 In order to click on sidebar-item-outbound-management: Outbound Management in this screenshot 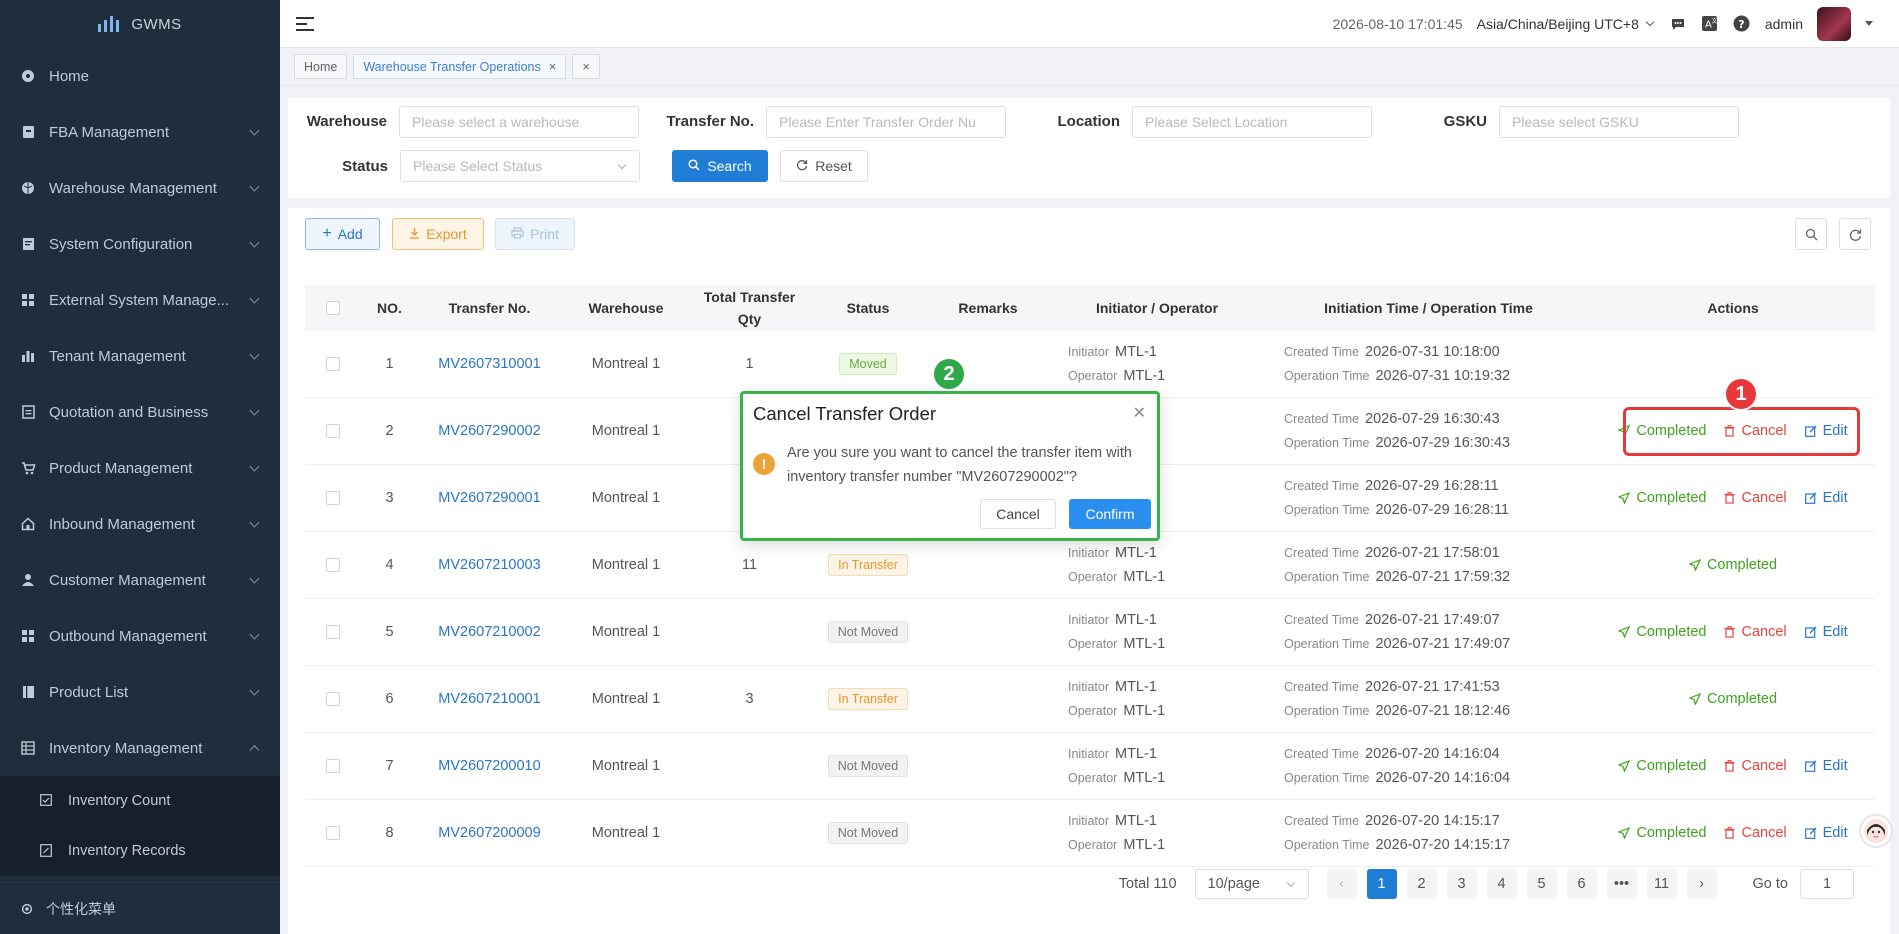, I will do `click(140, 636)`.